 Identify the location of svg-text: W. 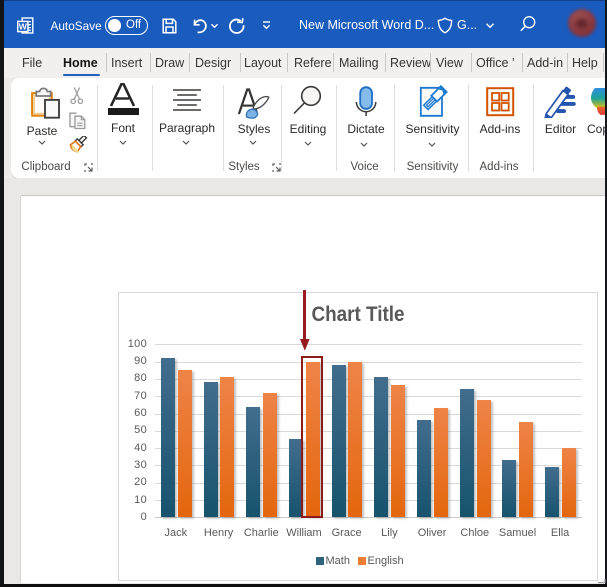
(23, 27).